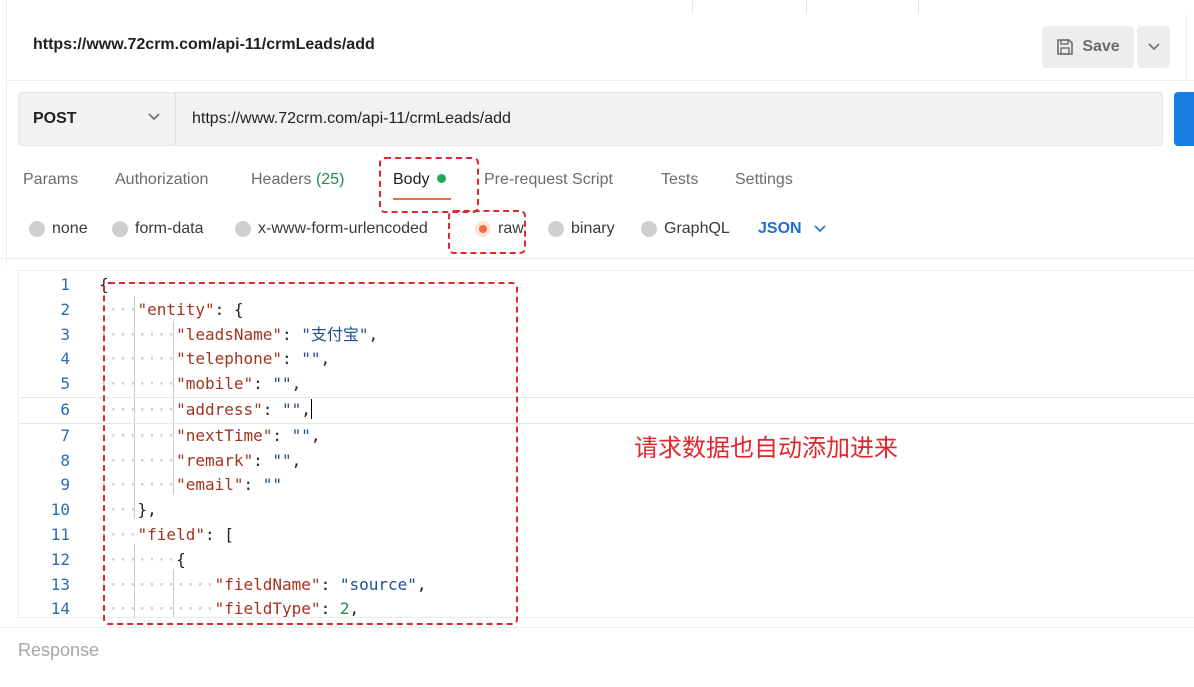  What do you see at coordinates (97, 119) in the screenshot?
I see `method-select: POST` at bounding box center [97, 119].